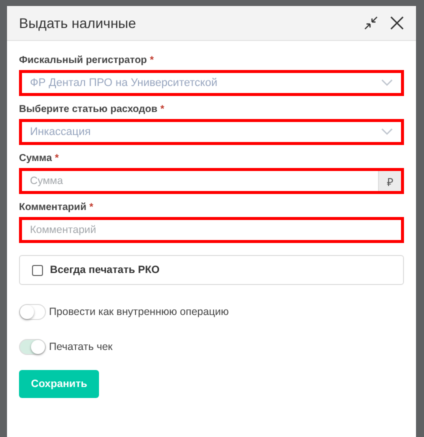 The image size is (424, 437). Describe the element at coordinates (211, 230) in the screenshot. I see `comment-field: Комментарий` at that location.